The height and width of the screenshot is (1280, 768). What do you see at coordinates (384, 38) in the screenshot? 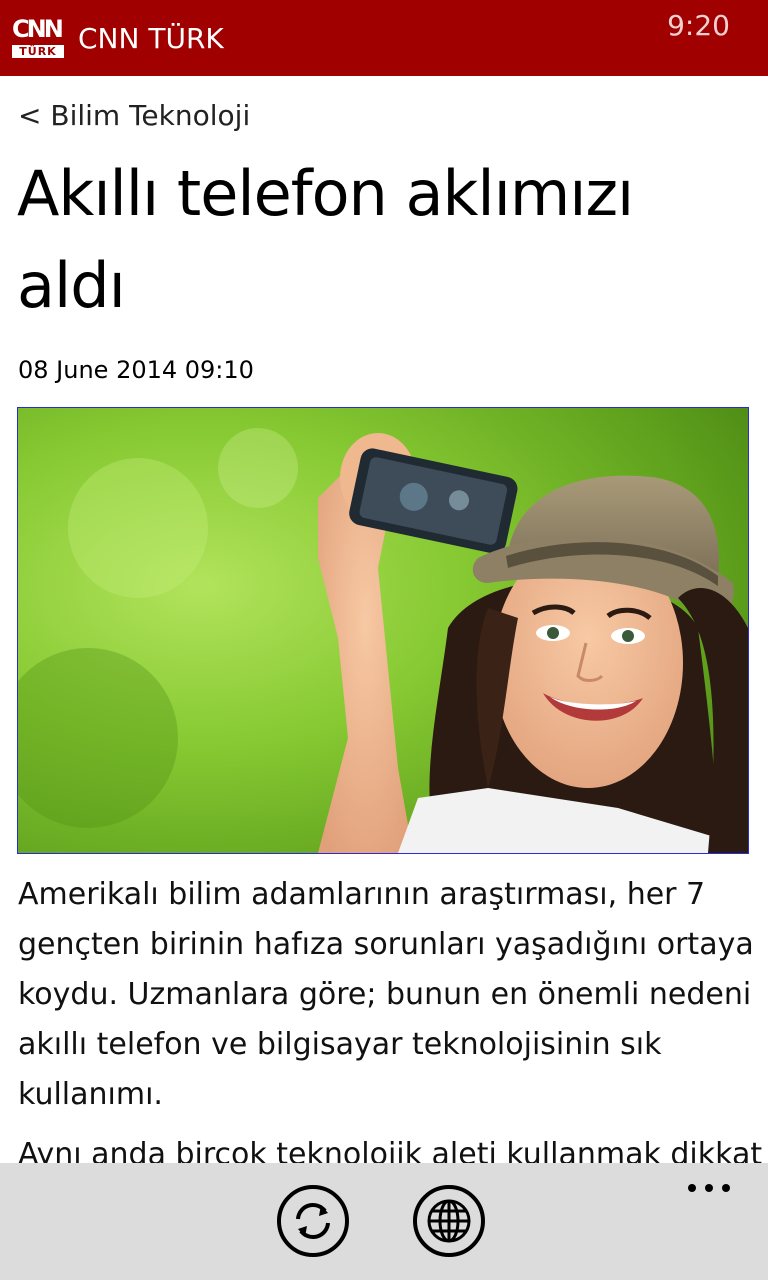
I see `app-header: CNN TÜRK CNN TÜRK 9:20` at bounding box center [384, 38].